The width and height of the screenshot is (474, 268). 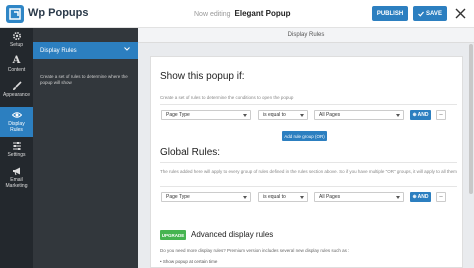 What do you see at coordinates (16, 127) in the screenshot?
I see `sidebar-item-label: Display Rules` at bounding box center [16, 127].